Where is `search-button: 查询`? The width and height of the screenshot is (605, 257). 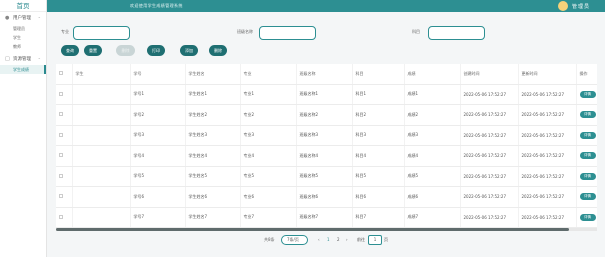 search-button: 查询 is located at coordinates (70, 50).